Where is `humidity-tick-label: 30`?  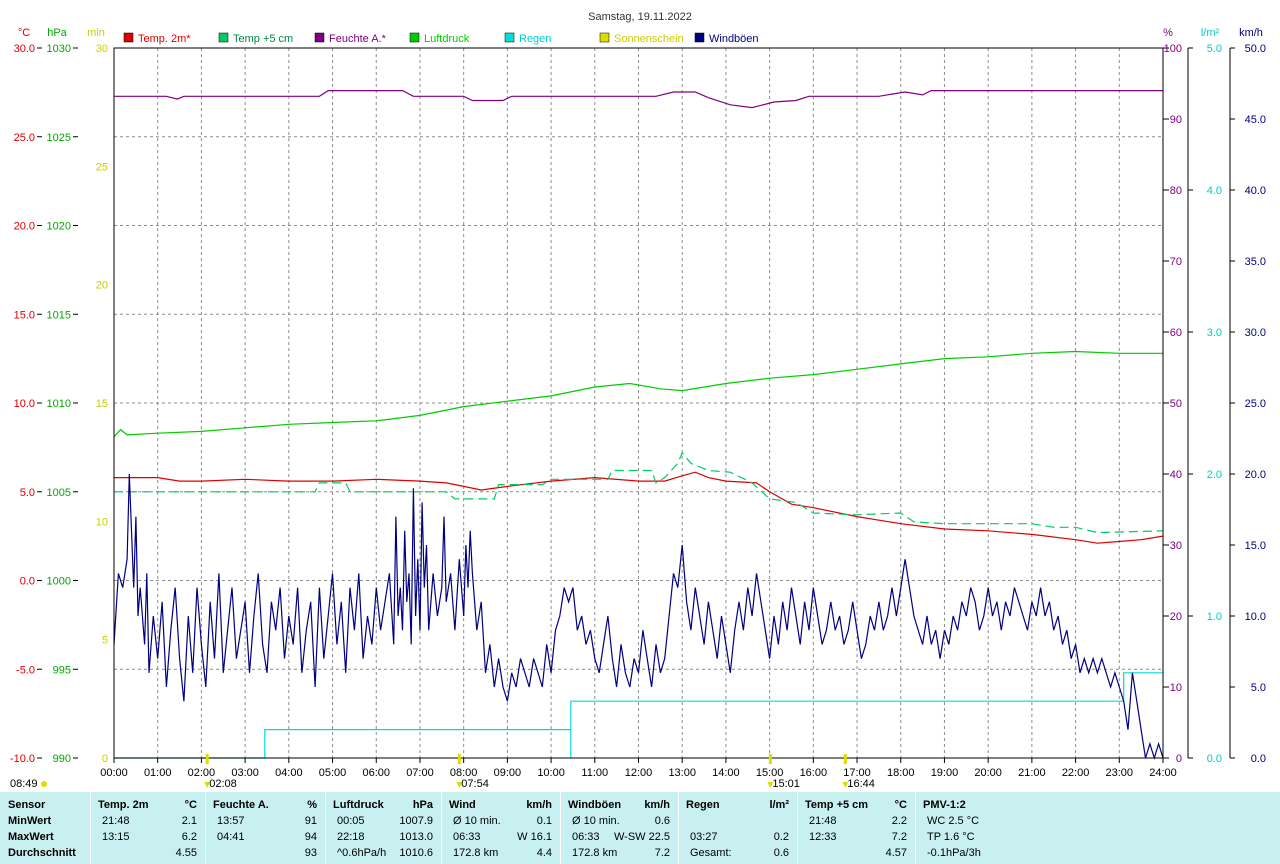 humidity-tick-label: 30 is located at coordinates (1176, 546).